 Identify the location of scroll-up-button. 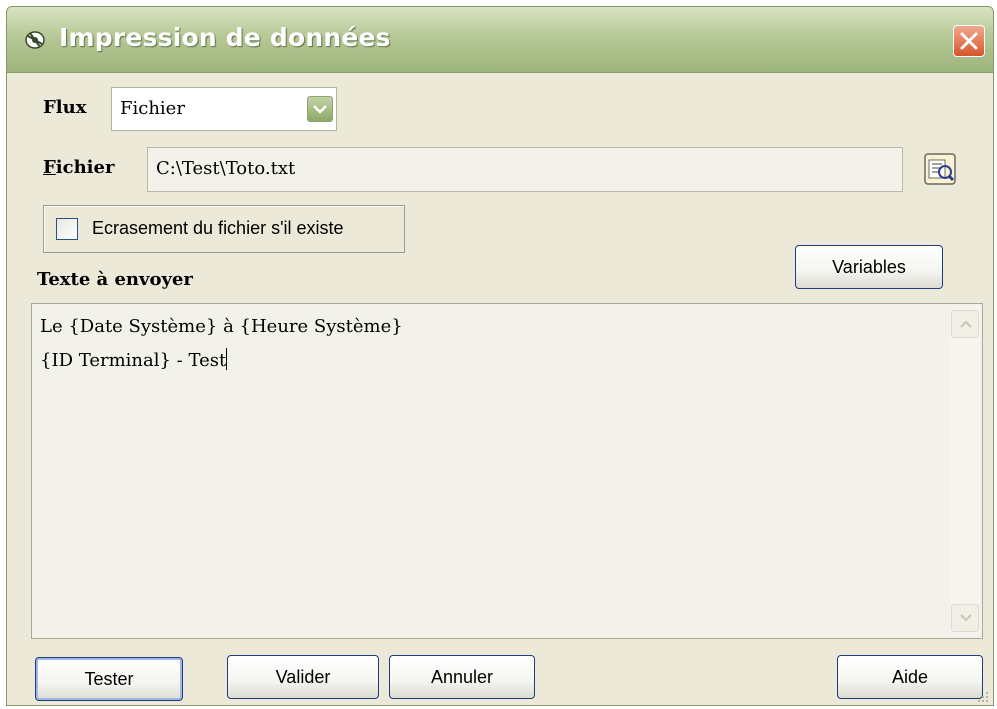
(965, 324).